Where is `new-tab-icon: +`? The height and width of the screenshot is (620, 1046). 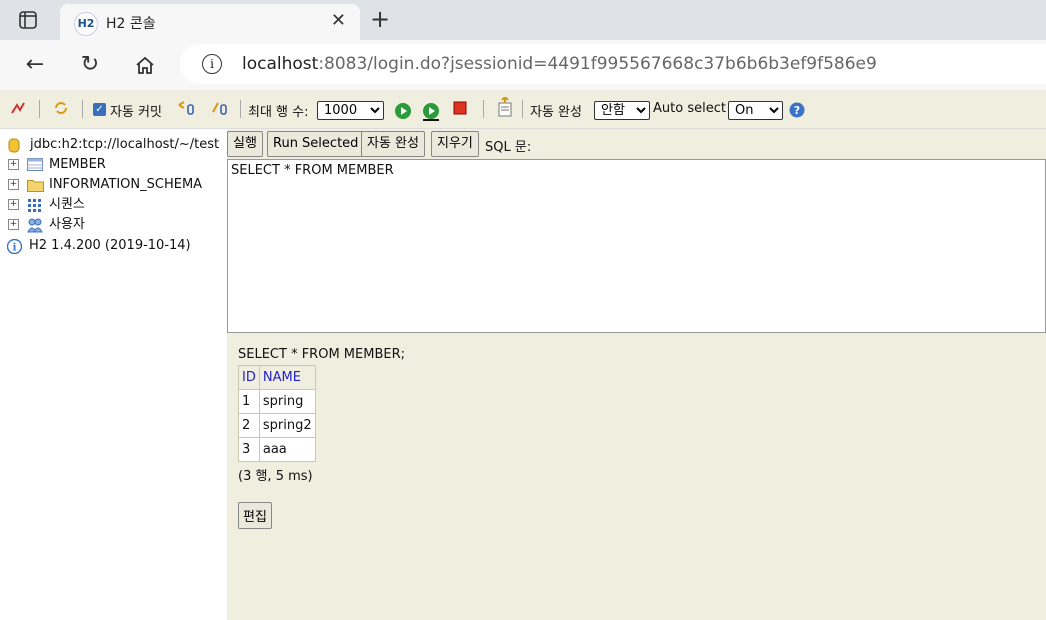
new-tab-icon: + is located at coordinates (380, 19).